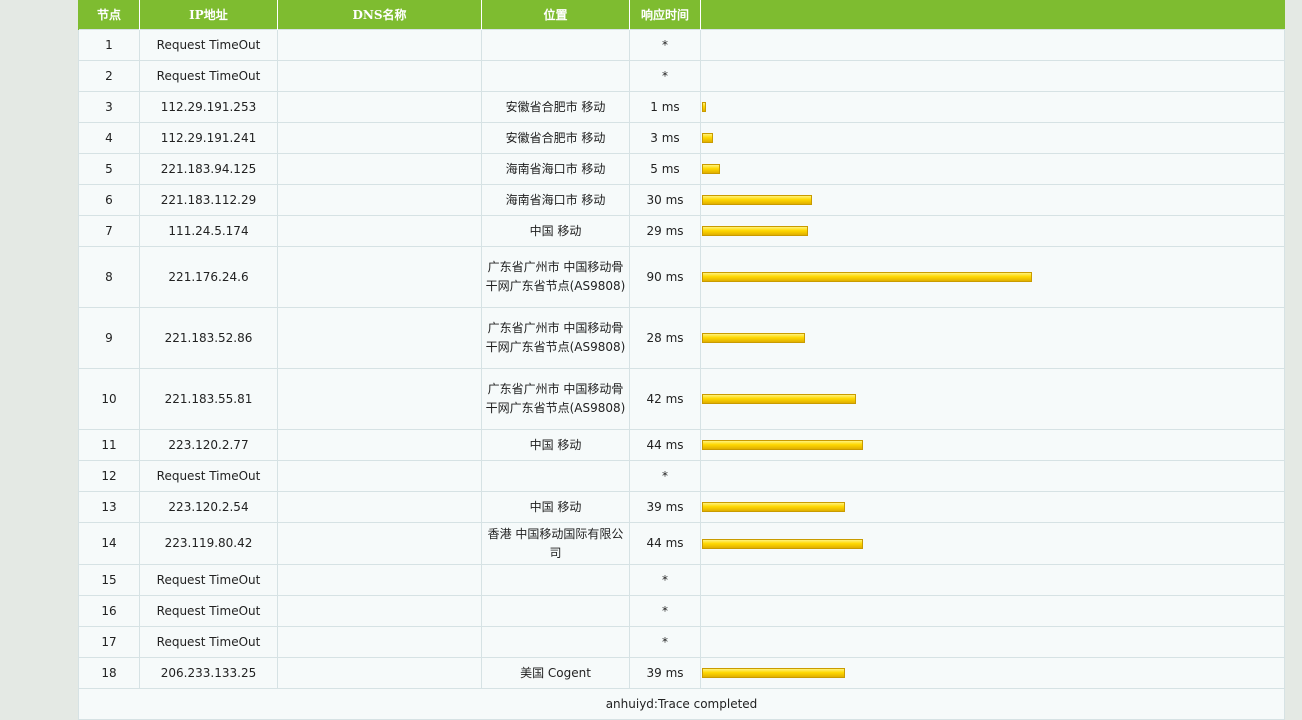  What do you see at coordinates (681, 704) in the screenshot?
I see `footer-row: anhuiyd:Trace completed` at bounding box center [681, 704].